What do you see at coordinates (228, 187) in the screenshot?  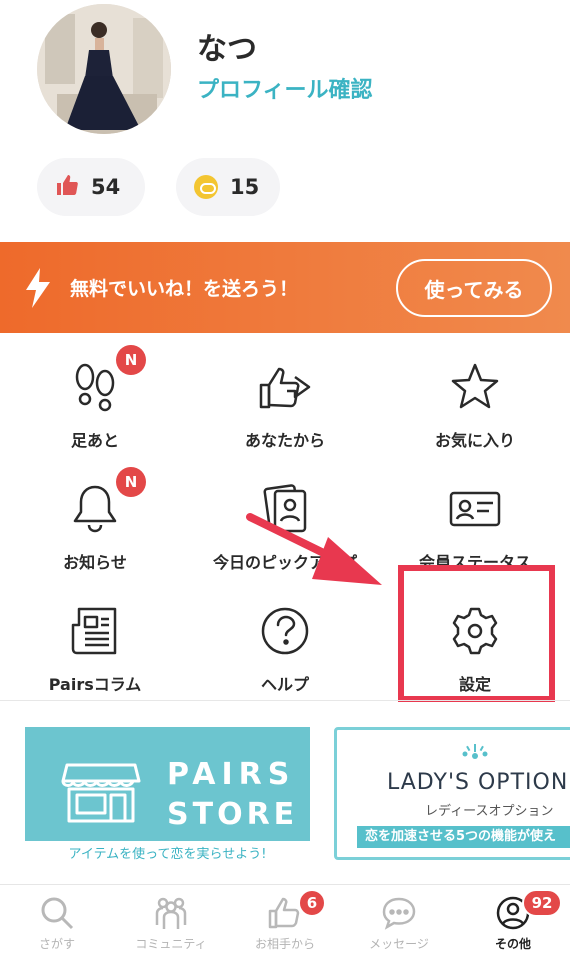 I see `coins-stat: 15` at bounding box center [228, 187].